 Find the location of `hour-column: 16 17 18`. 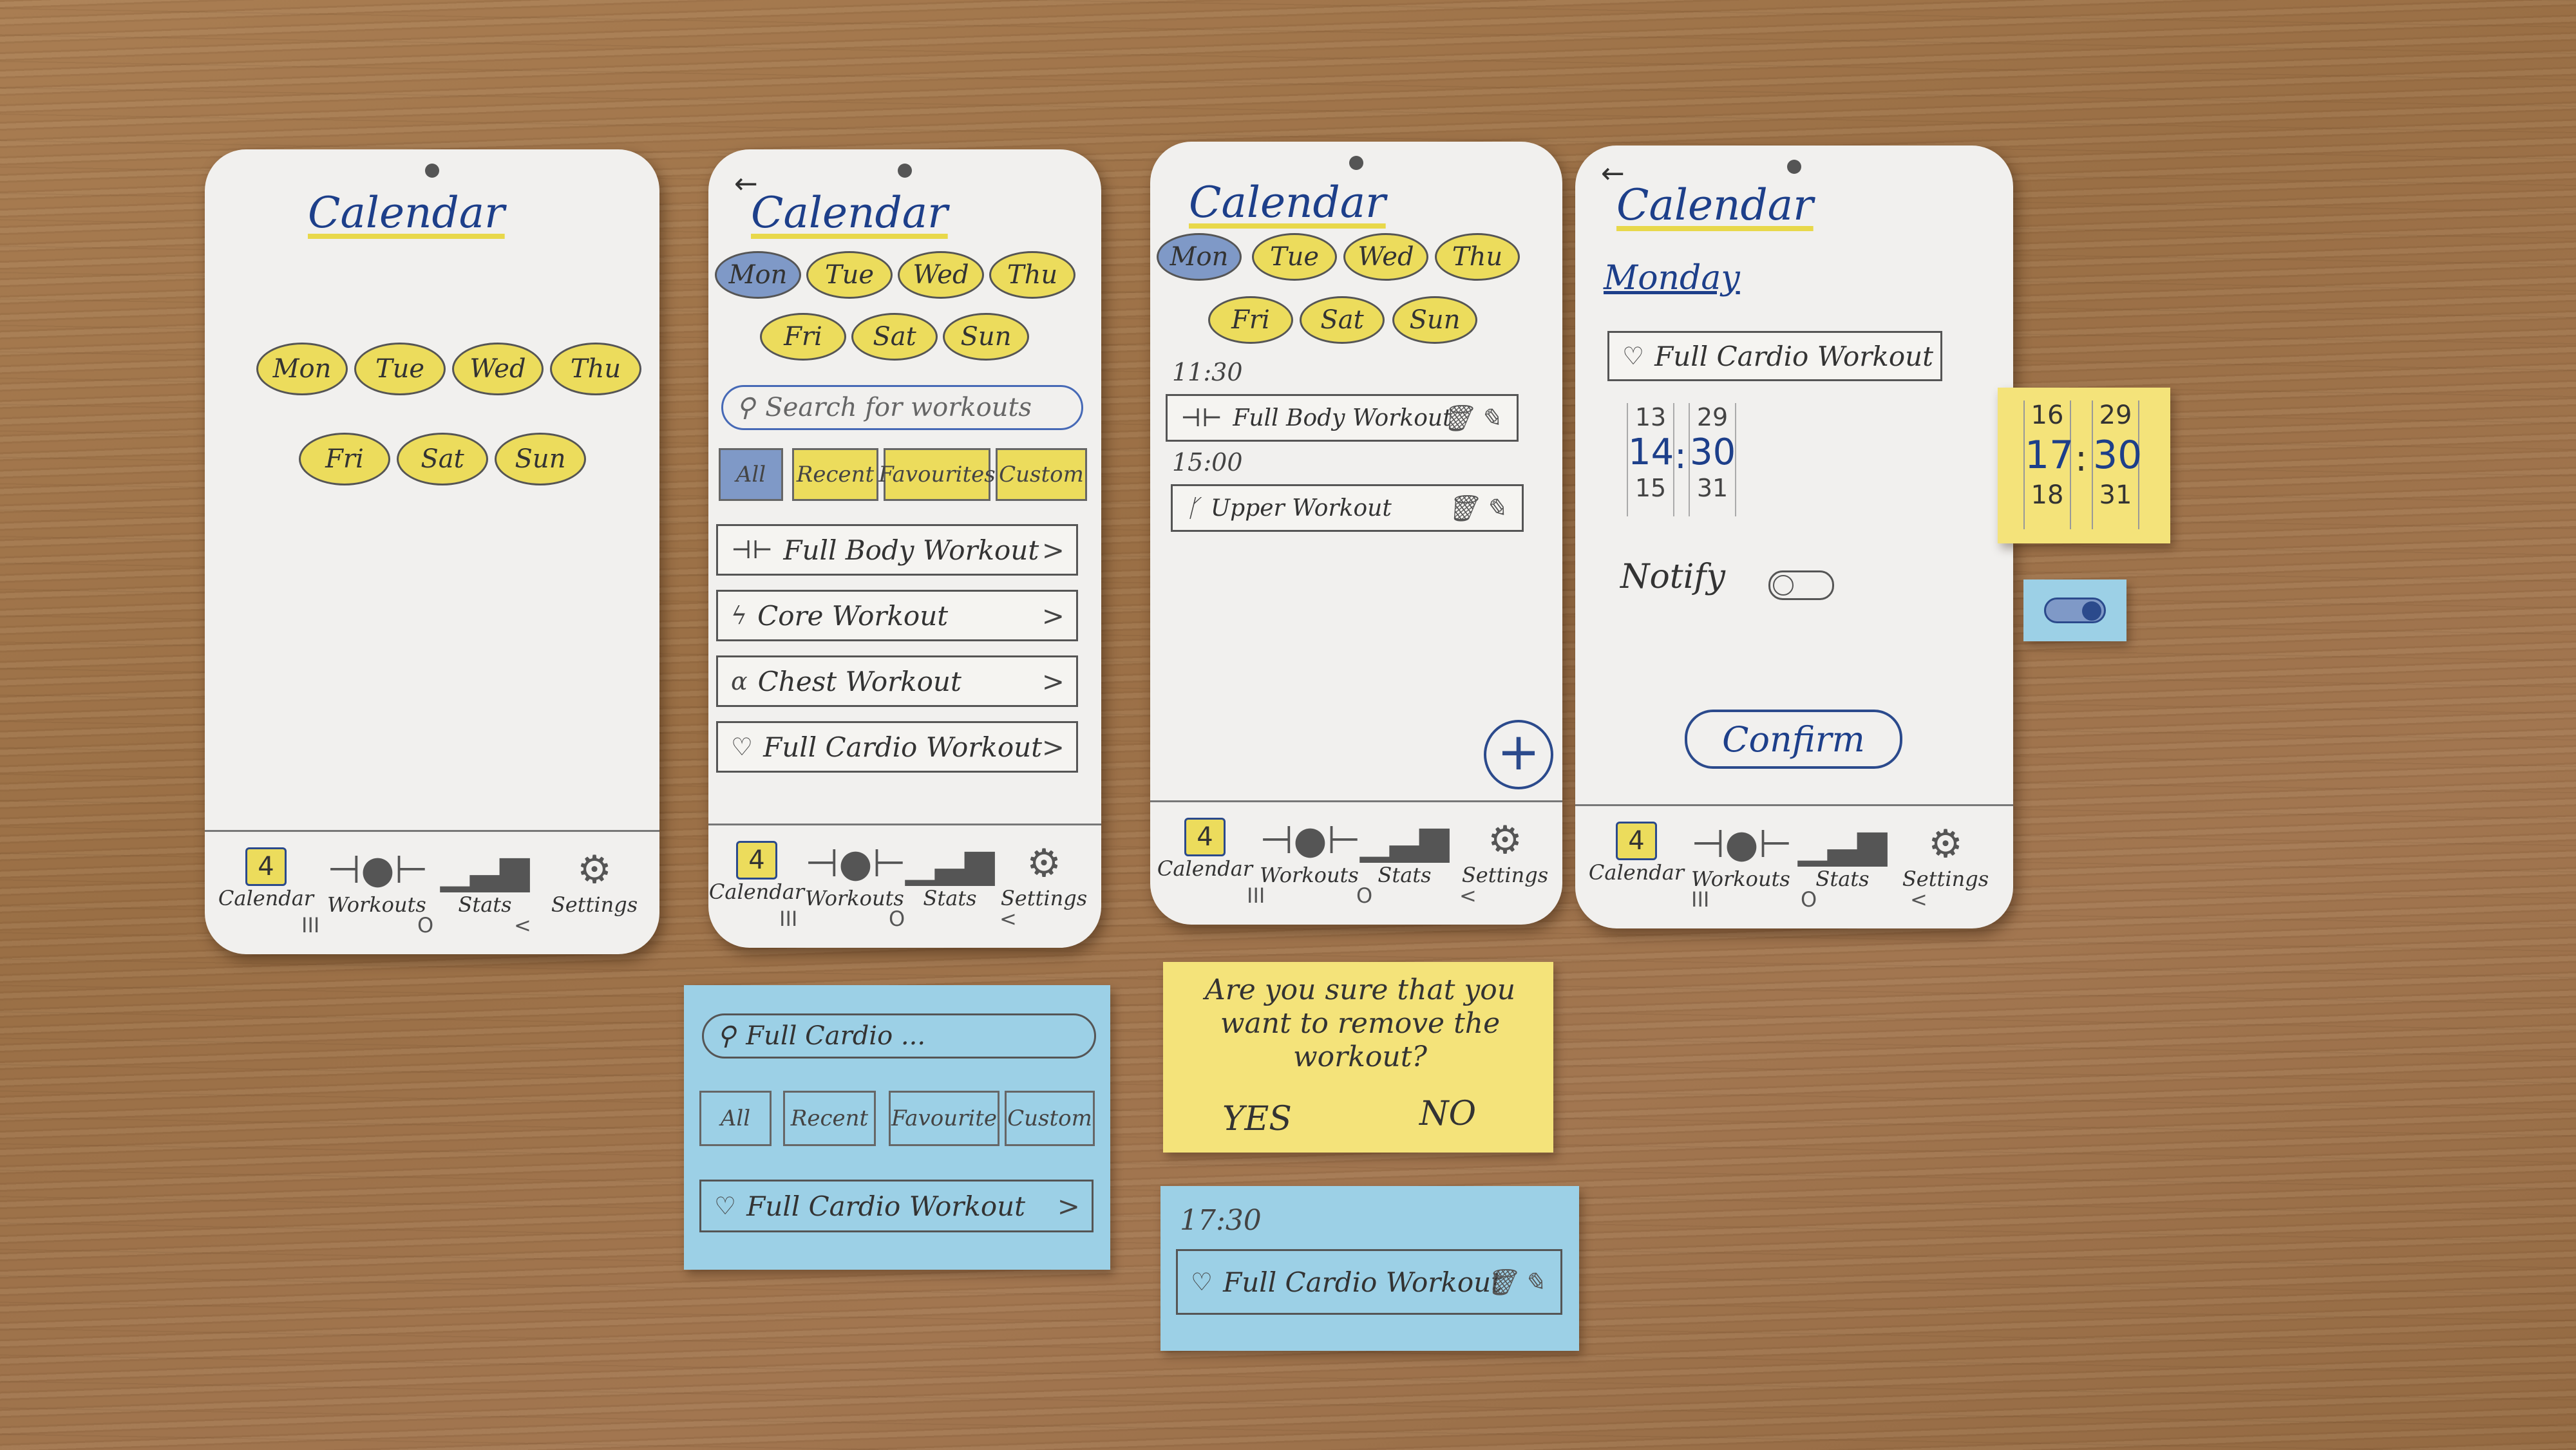

hour-column: 16 17 18 is located at coordinates (2048, 465).